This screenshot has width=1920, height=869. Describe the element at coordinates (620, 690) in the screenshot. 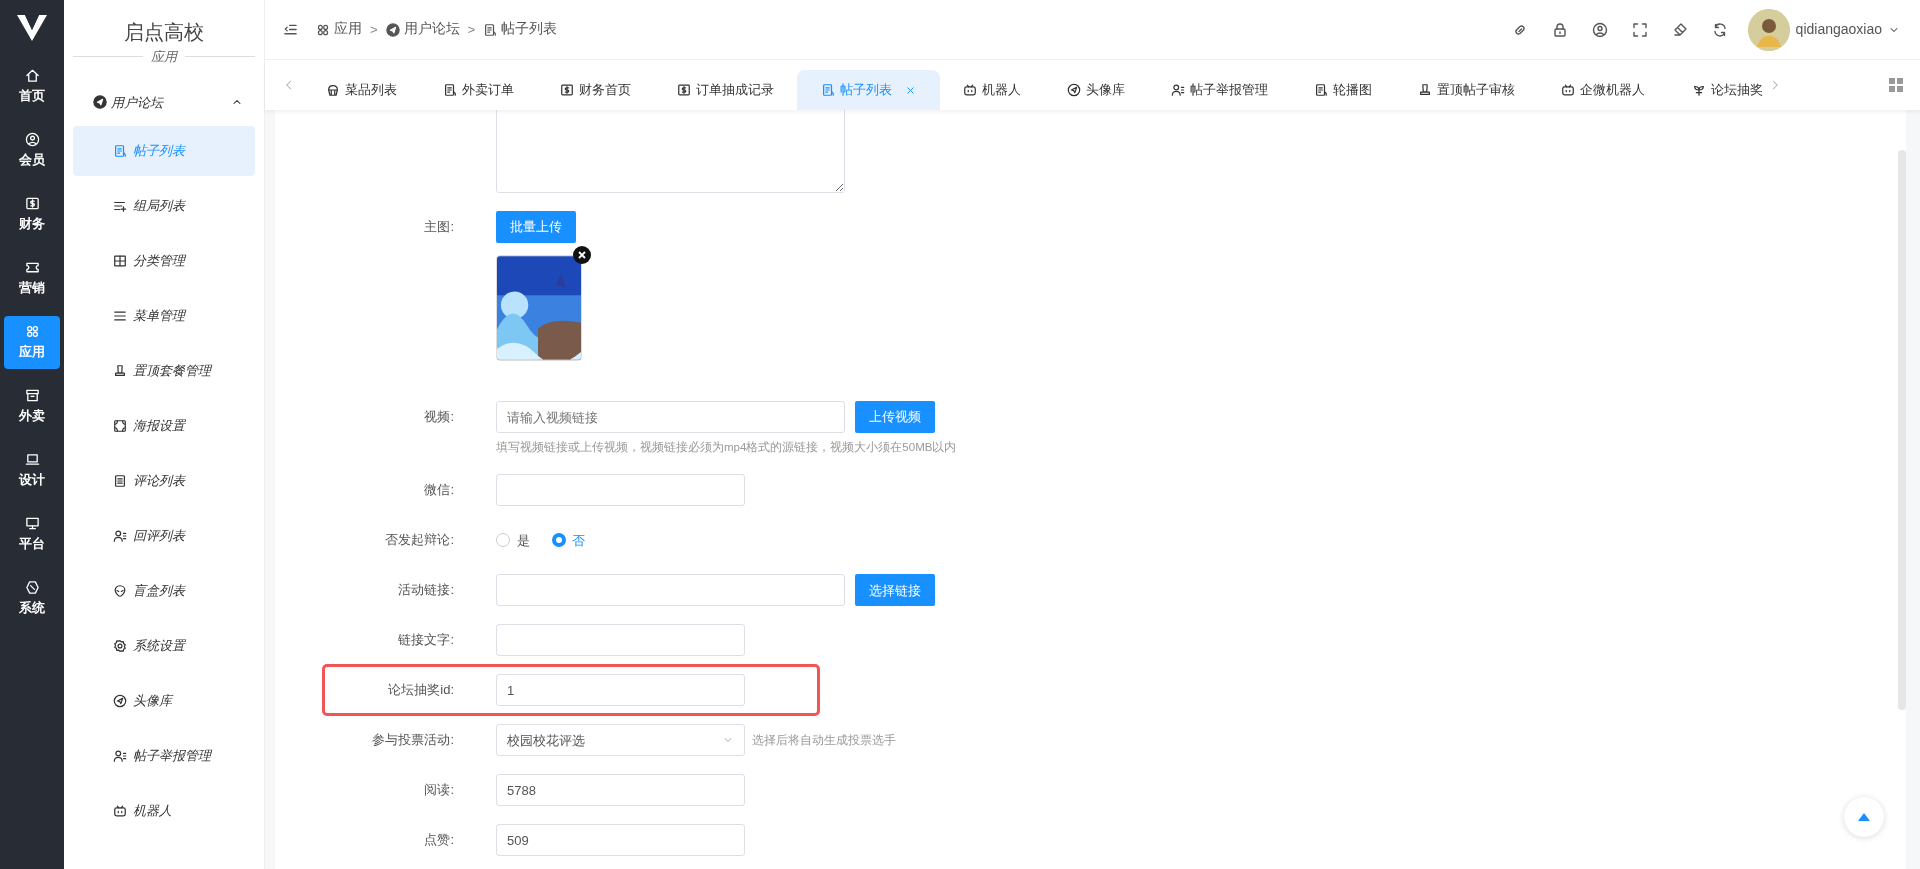

I see `input-field: 1` at that location.